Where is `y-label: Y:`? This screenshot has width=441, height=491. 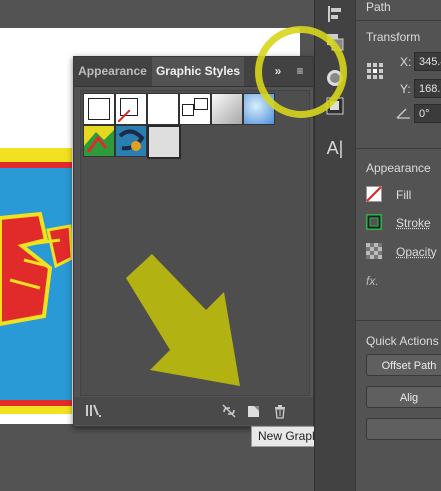 y-label: Y: is located at coordinates (405, 89).